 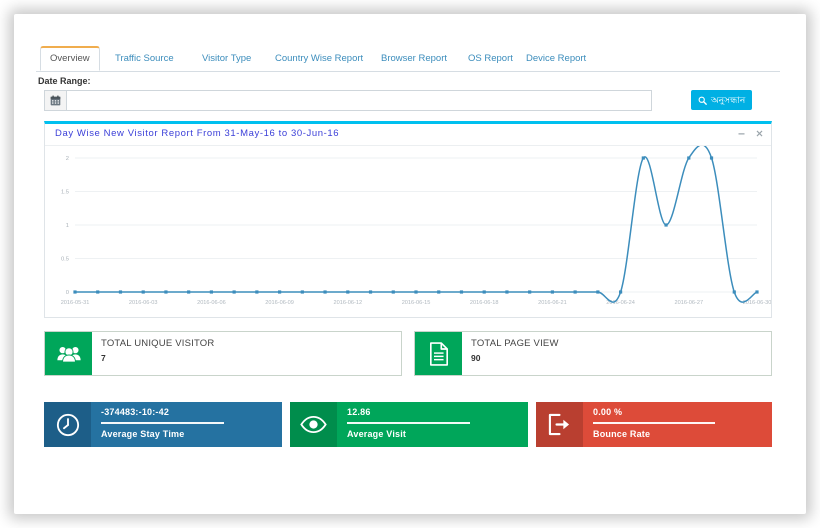 What do you see at coordinates (103, 358) in the screenshot?
I see `stat-value: 7` at bounding box center [103, 358].